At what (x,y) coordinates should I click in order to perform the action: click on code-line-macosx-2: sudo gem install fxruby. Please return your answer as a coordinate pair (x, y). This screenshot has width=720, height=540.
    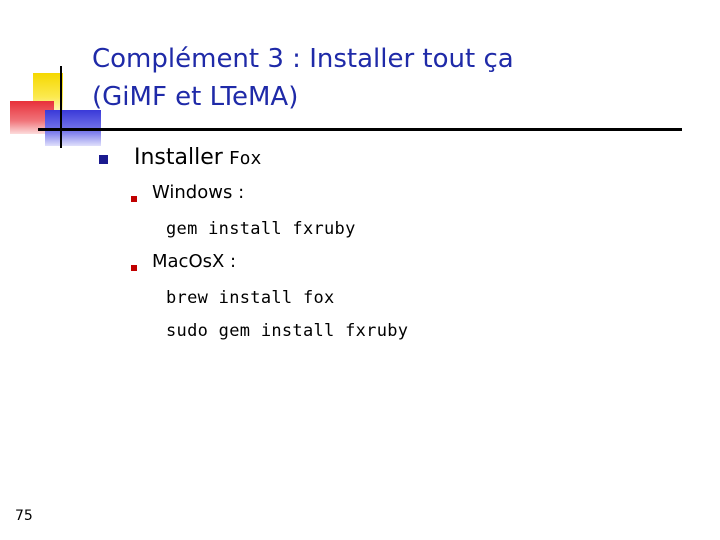
    Looking at the image, I should click on (287, 331).